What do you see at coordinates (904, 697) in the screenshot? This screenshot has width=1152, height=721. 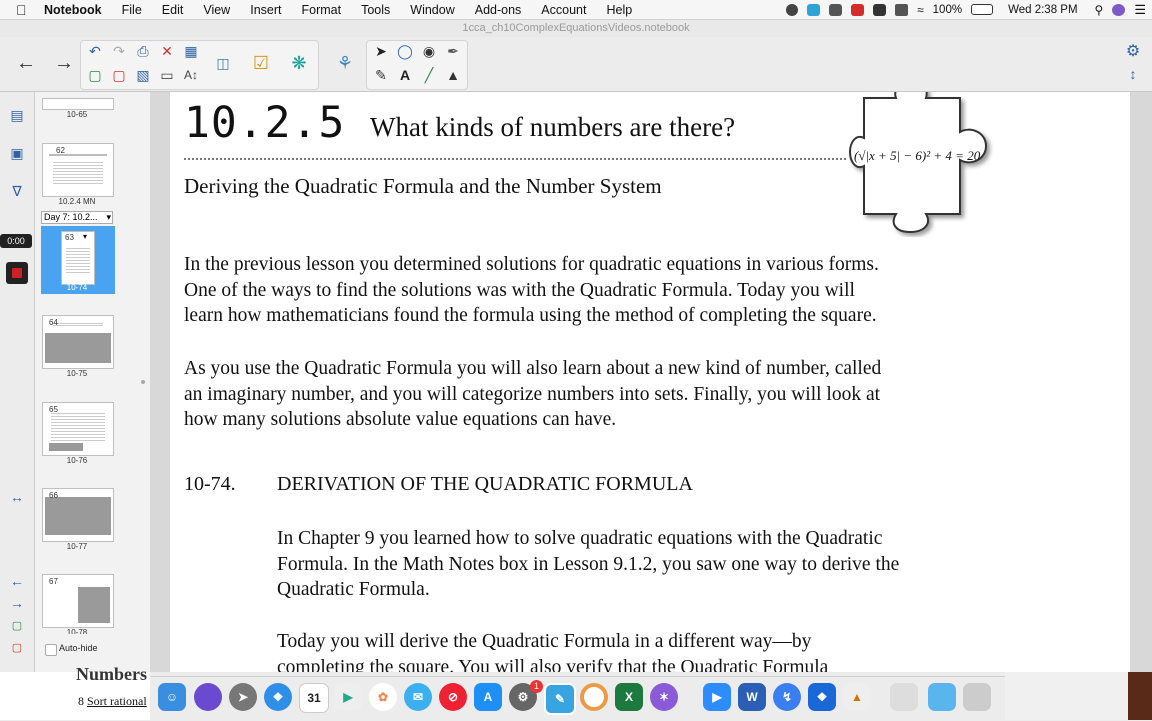 I see `file-icon` at bounding box center [904, 697].